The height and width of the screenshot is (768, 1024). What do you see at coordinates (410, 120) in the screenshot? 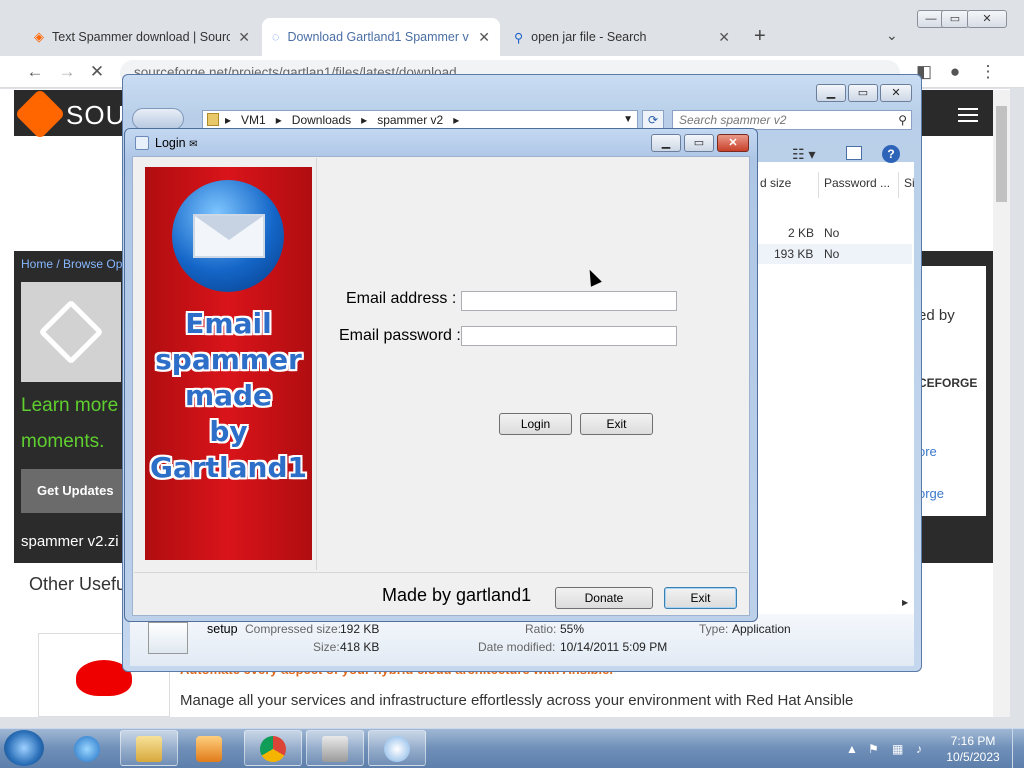
I see `path-segment: spammer v2` at bounding box center [410, 120].